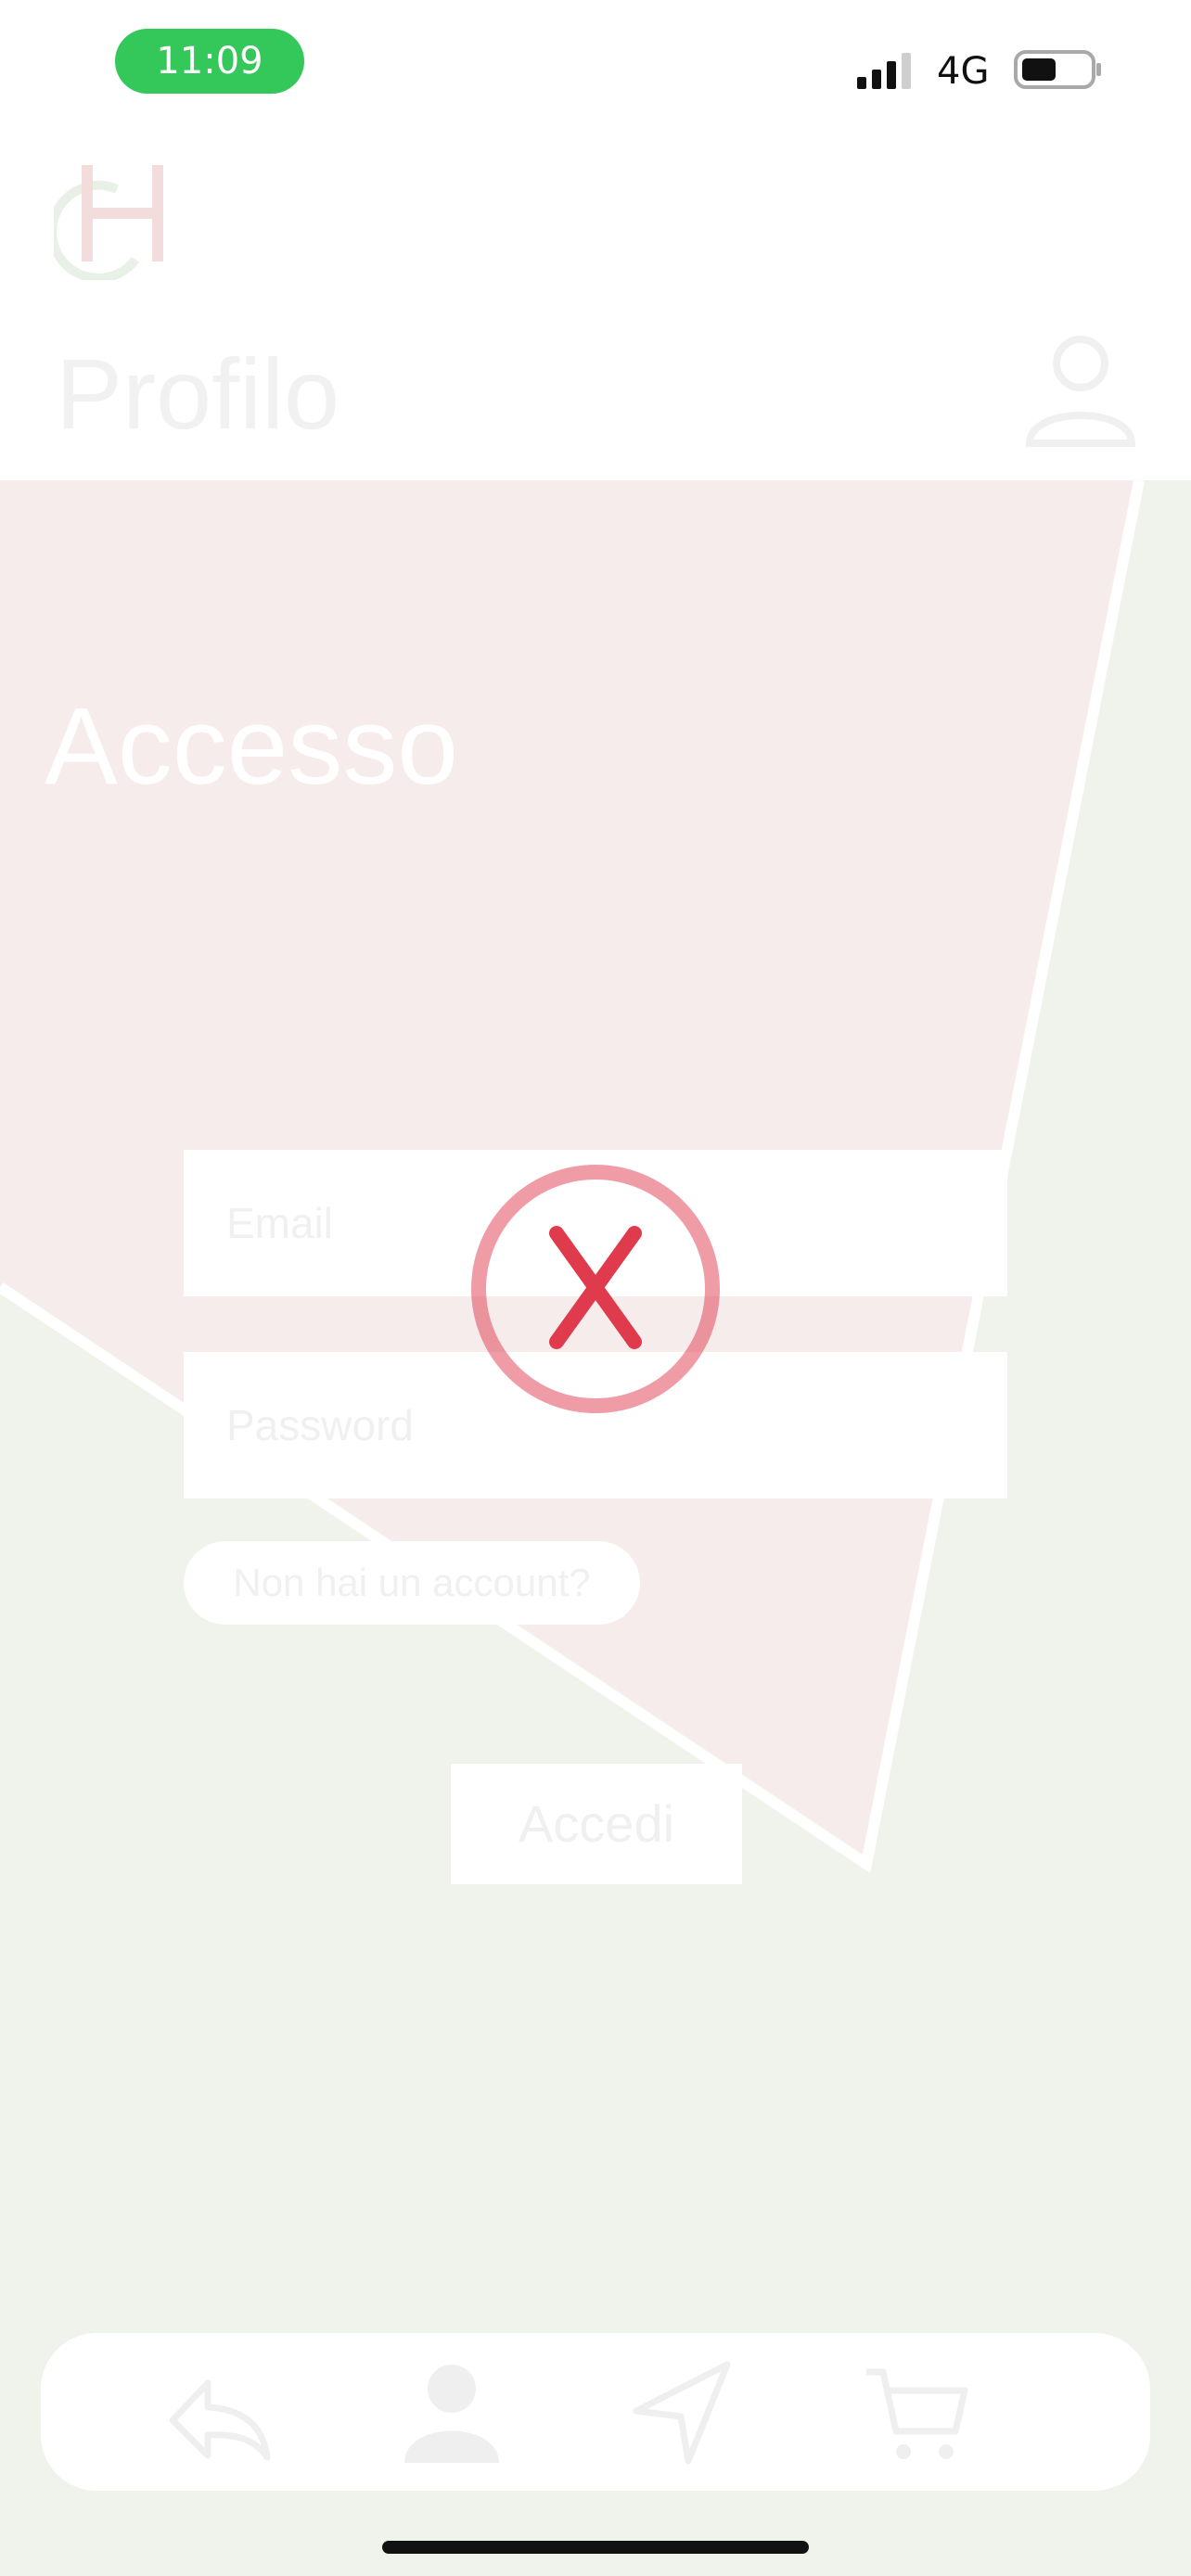 Image resolution: width=1191 pixels, height=2576 pixels. Describe the element at coordinates (451, 2411) in the screenshot. I see `user-filled-icon` at that location.